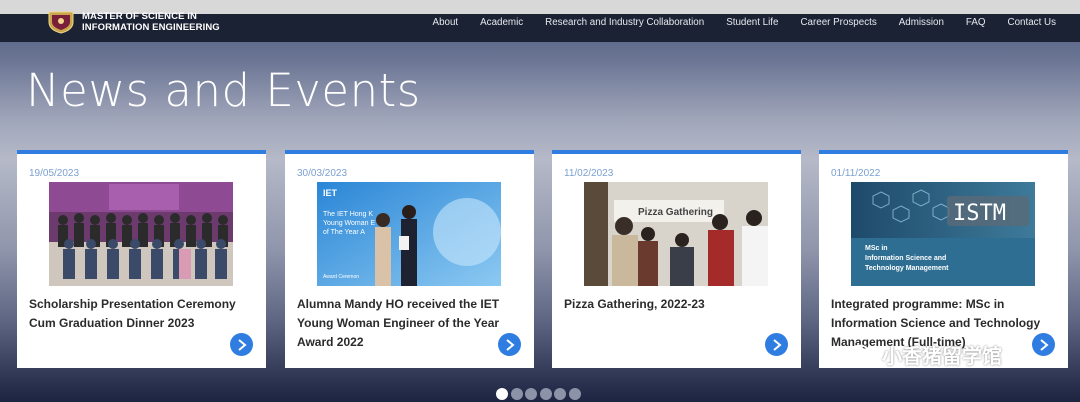 This screenshot has height=402, width=1080. Describe the element at coordinates (678, 304) in the screenshot. I see `card-title: Pizza Gathering, 2022-23` at that location.